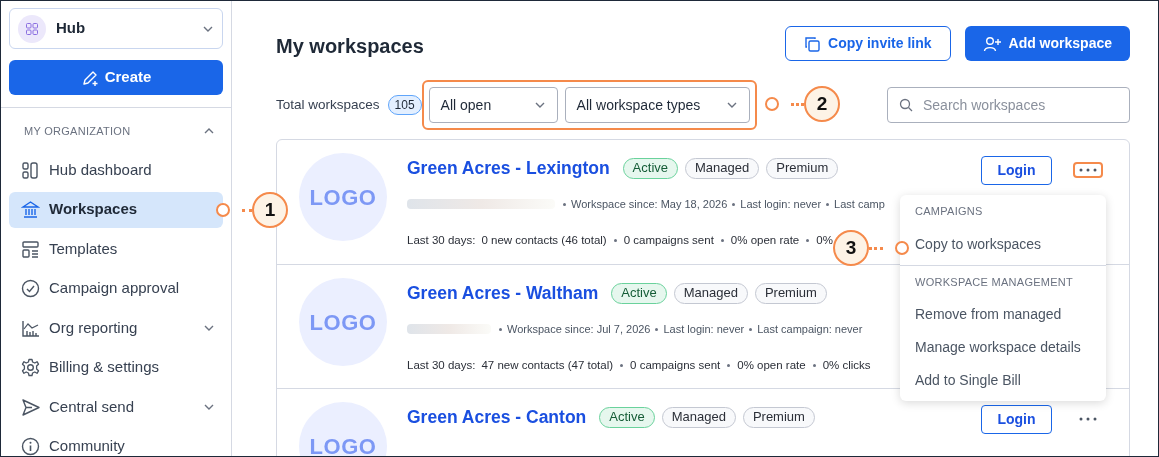 This screenshot has width=1159, height=457. I want to click on search-icon, so click(906, 105).